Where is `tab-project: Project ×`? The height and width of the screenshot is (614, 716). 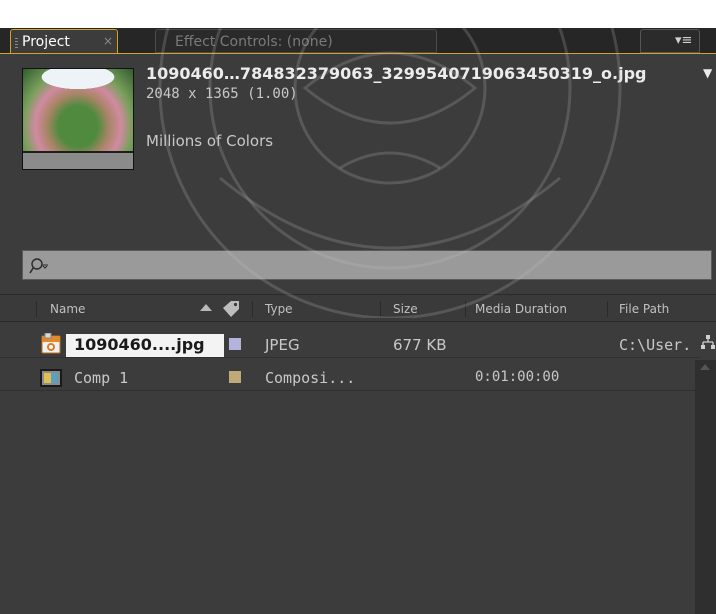
tab-project: Project × is located at coordinates (64, 41).